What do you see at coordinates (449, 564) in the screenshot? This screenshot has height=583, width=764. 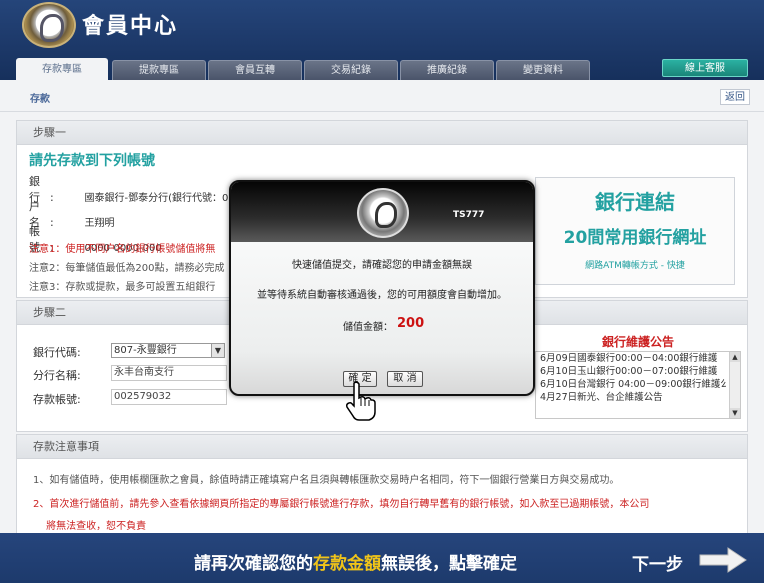 I see `instruction-post: 無誤後，點擊確定` at bounding box center [449, 564].